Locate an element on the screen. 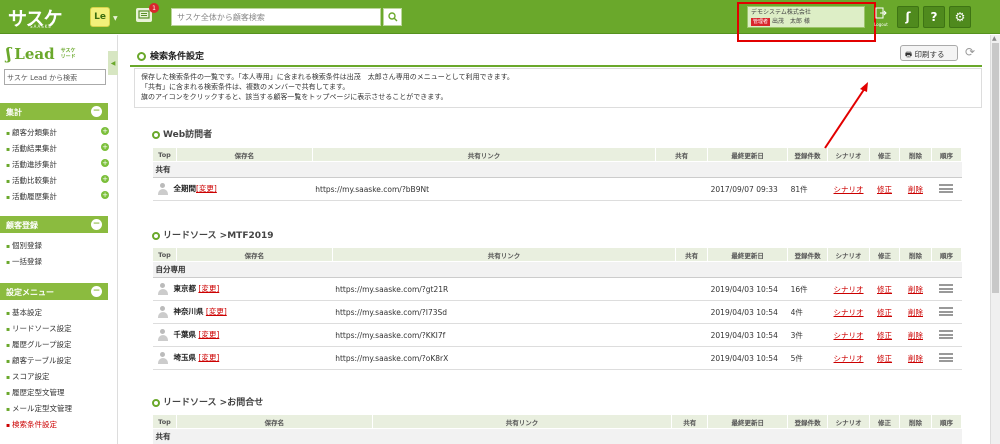 This screenshot has width=1000, height=444. sidebar-item: 活動進捗集計+ is located at coordinates (57, 164).